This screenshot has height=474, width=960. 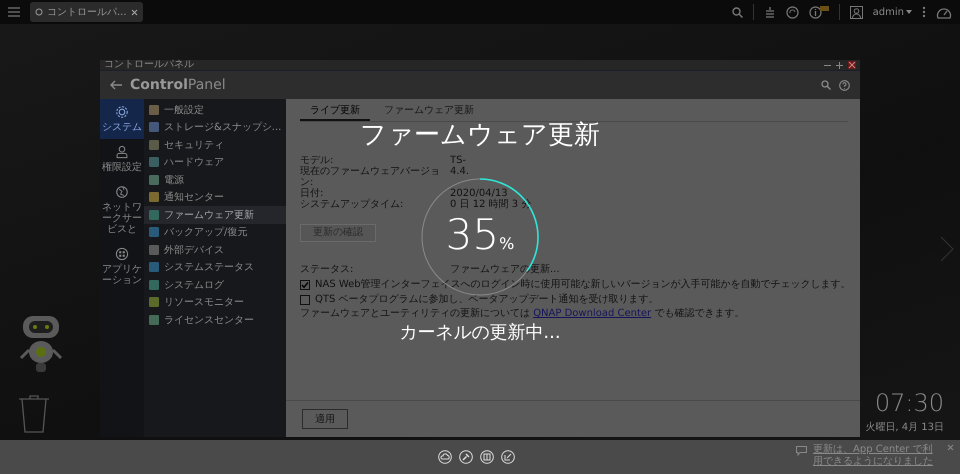 What do you see at coordinates (34, 414) in the screenshot?
I see `trash-icon` at bounding box center [34, 414].